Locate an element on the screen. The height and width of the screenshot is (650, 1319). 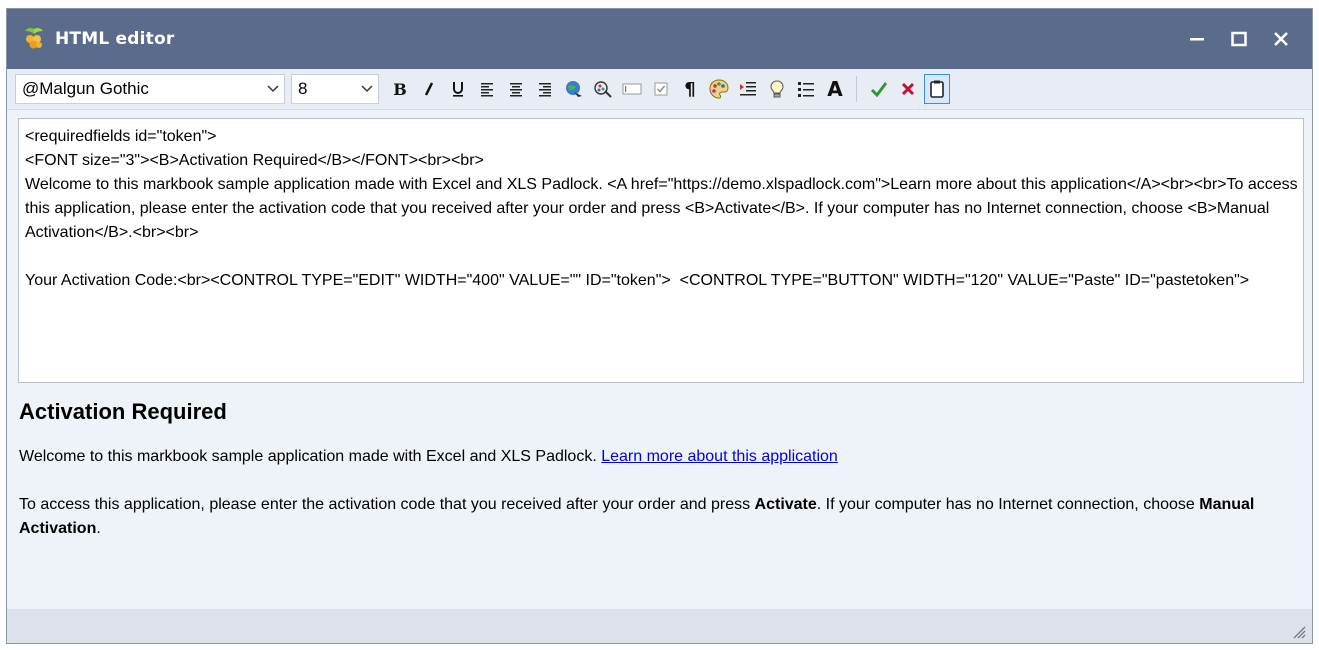
close-button is located at coordinates (1281, 39).